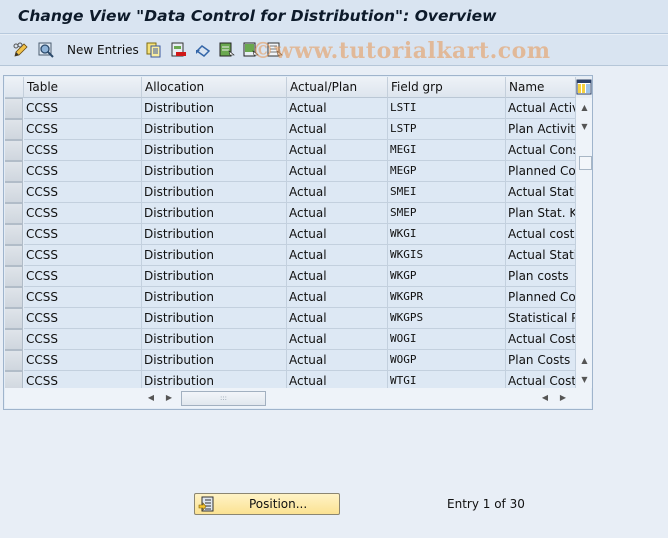 The image size is (668, 538). Describe the element at coordinates (46, 50) in the screenshot. I see `details-icon` at that location.